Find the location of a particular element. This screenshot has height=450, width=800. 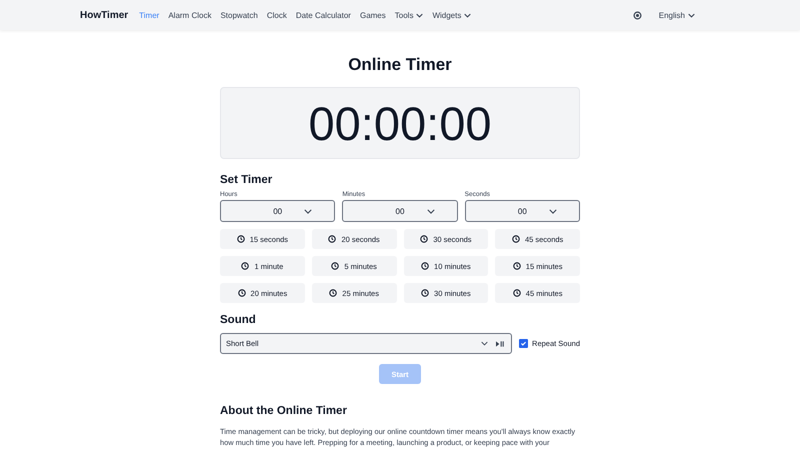

brand-logo: HowTimer is located at coordinates (104, 15).